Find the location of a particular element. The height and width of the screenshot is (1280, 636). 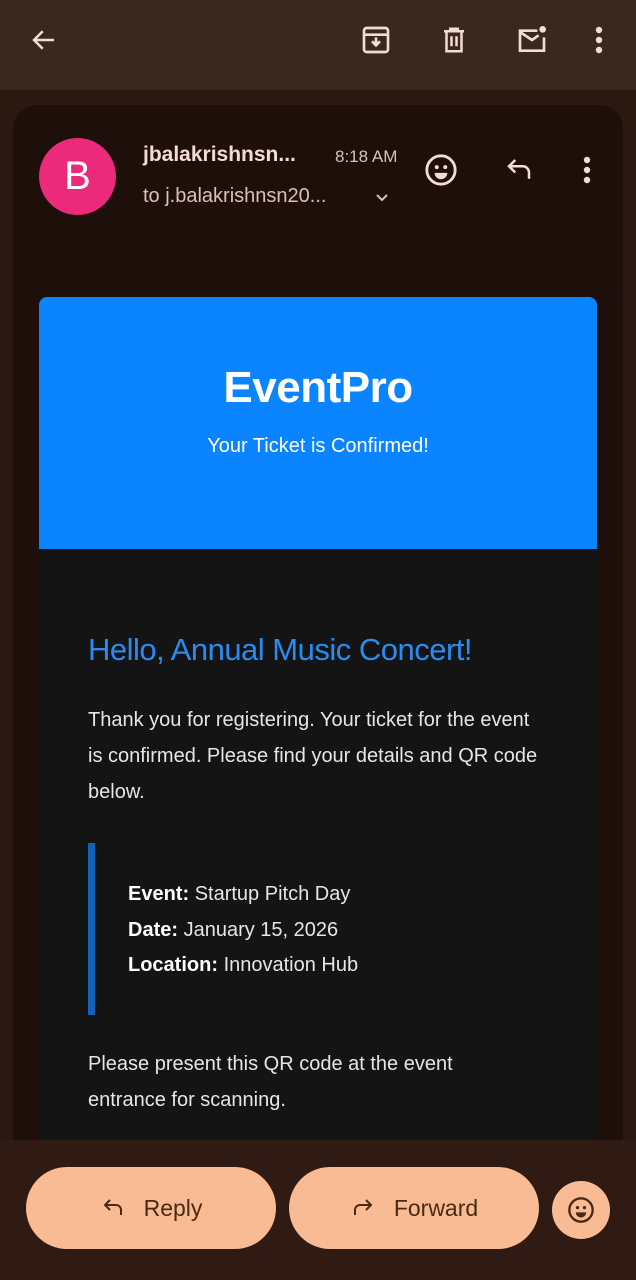

banner-subtitle: Your Ticket is Confirmed! is located at coordinates (318, 446).